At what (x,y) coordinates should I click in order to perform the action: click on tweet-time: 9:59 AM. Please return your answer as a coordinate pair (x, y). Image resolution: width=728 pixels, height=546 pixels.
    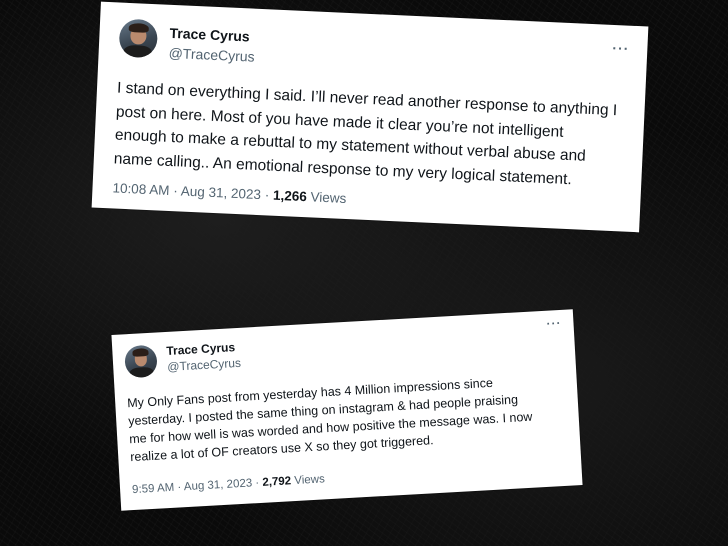
    Looking at the image, I should click on (153, 489).